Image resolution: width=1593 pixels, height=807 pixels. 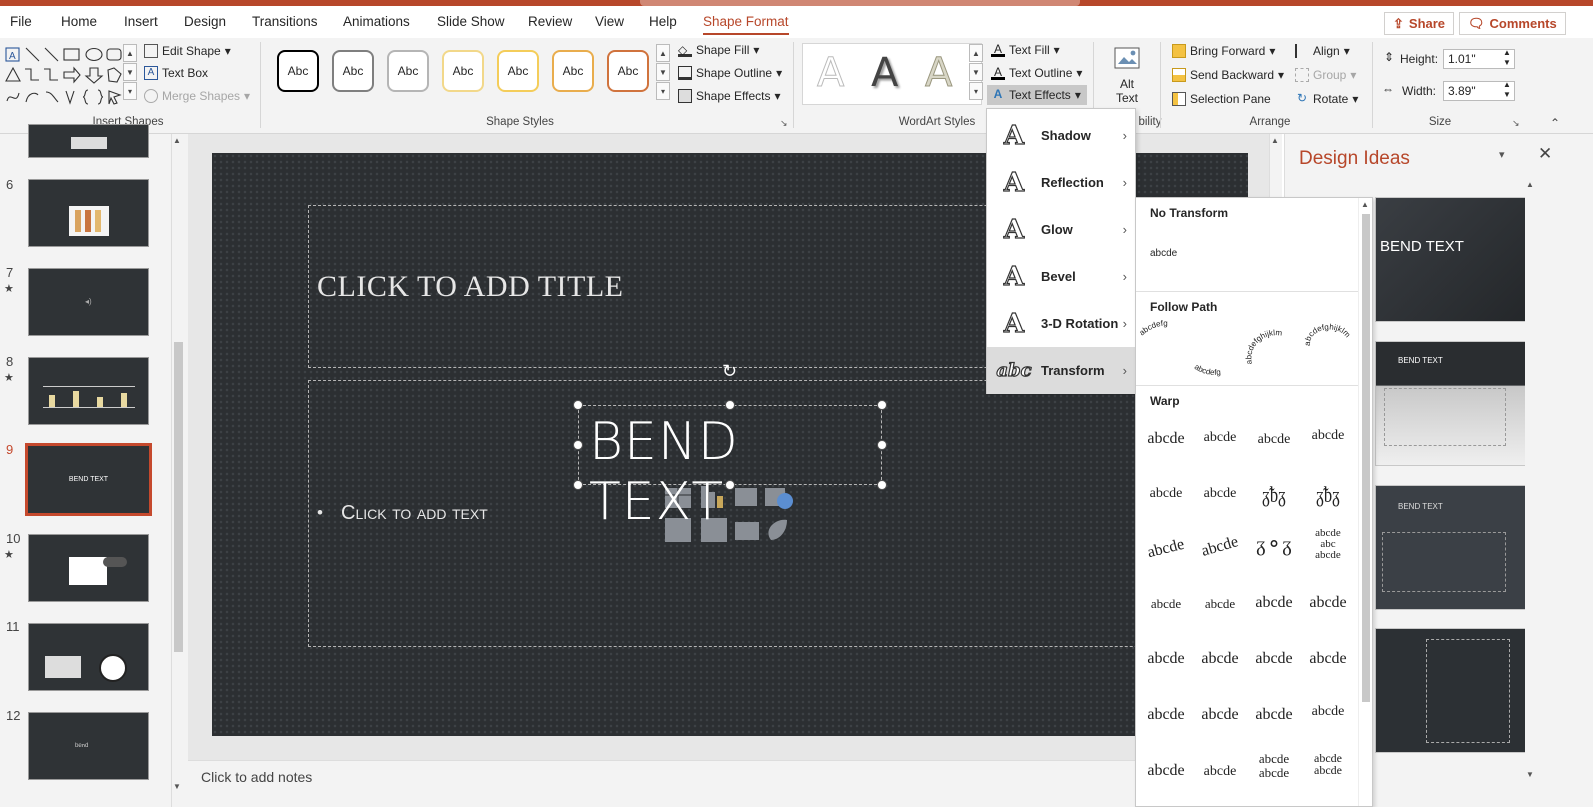 I want to click on menu-item-bevel: A Bevel ›, so click(x=1061, y=276).